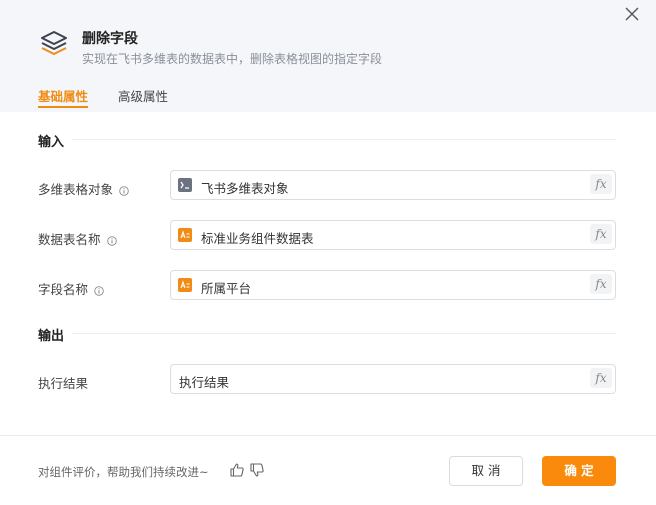 The width and height of the screenshot is (656, 505). Describe the element at coordinates (54, 43) in the screenshot. I see `layers-icon` at that location.